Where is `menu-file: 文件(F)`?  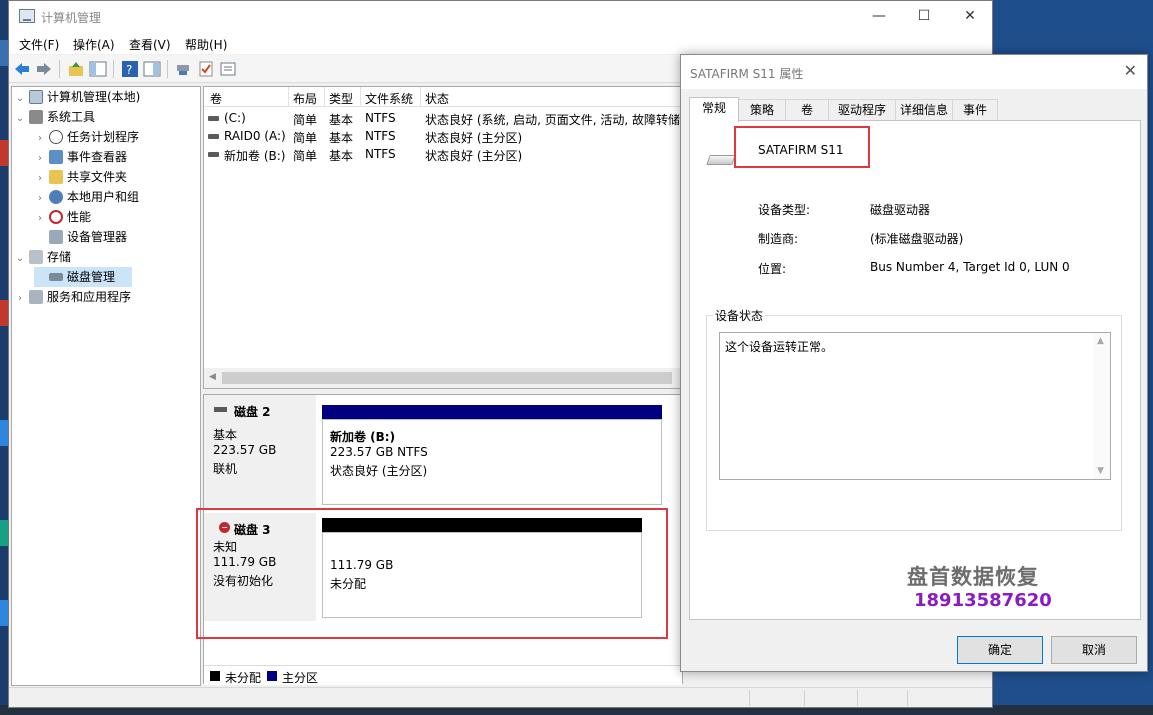 menu-file: 文件(F) is located at coordinates (39, 44).